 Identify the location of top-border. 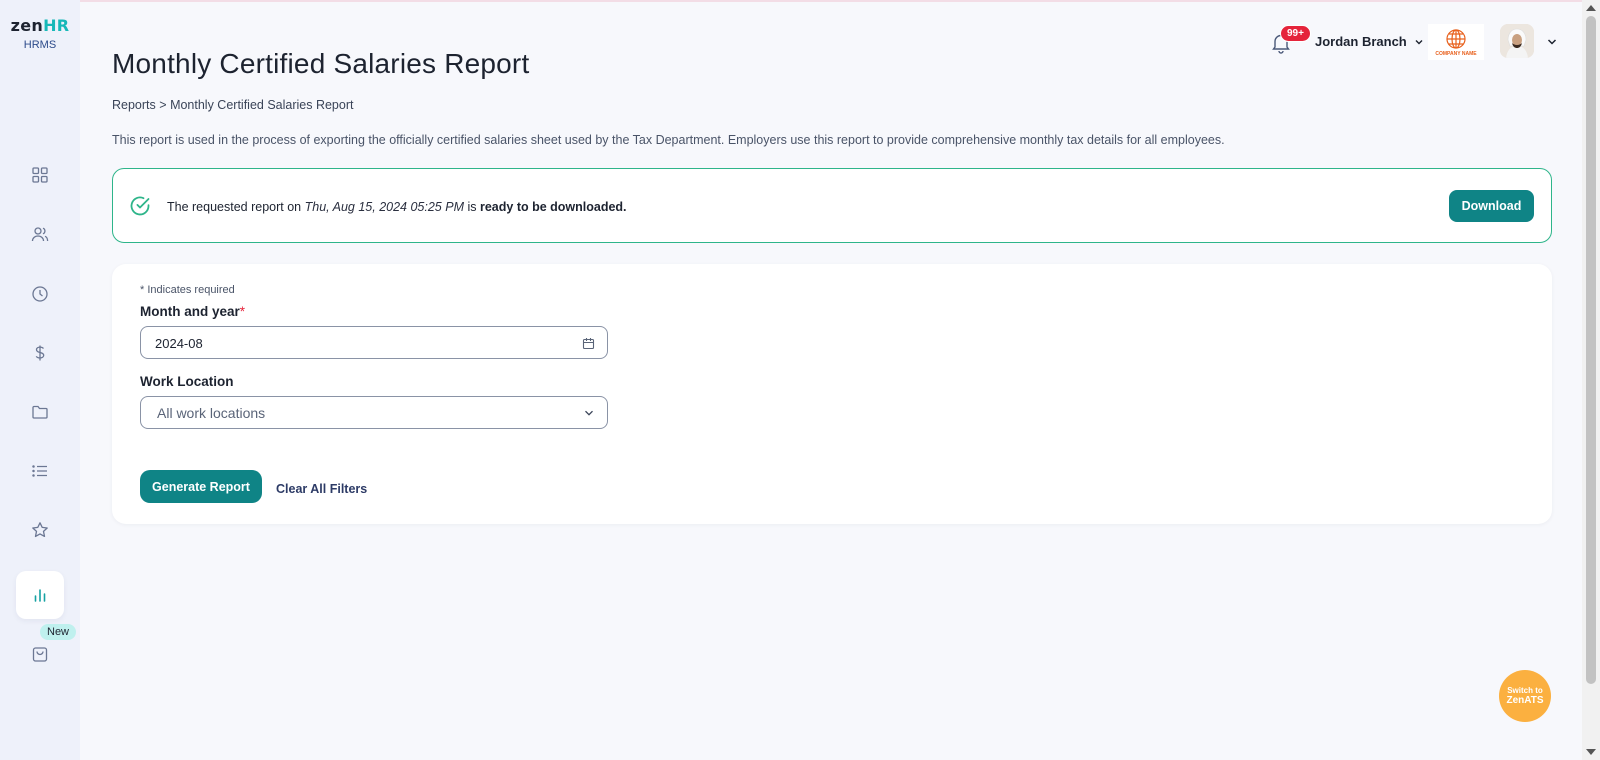
(800, 1).